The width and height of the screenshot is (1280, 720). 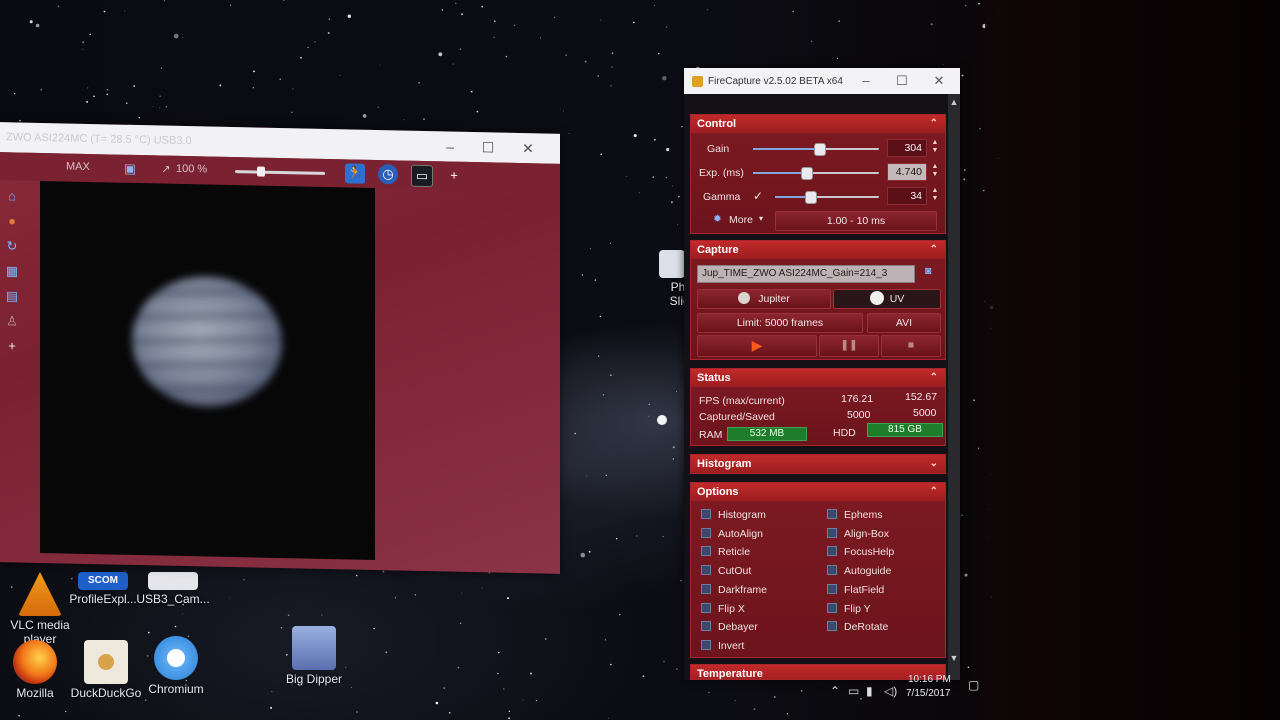 What do you see at coordinates (934, 464) in the screenshot?
I see `expand-chevron-icon: ⌄` at bounding box center [934, 464].